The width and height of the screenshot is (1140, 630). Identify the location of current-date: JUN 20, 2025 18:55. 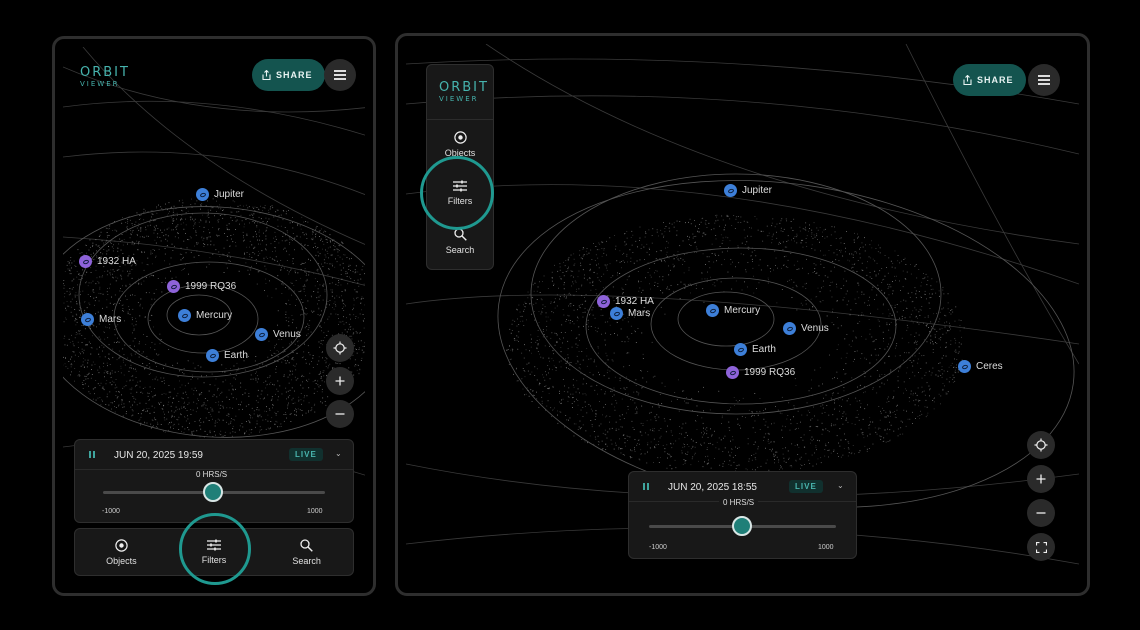
(712, 487).